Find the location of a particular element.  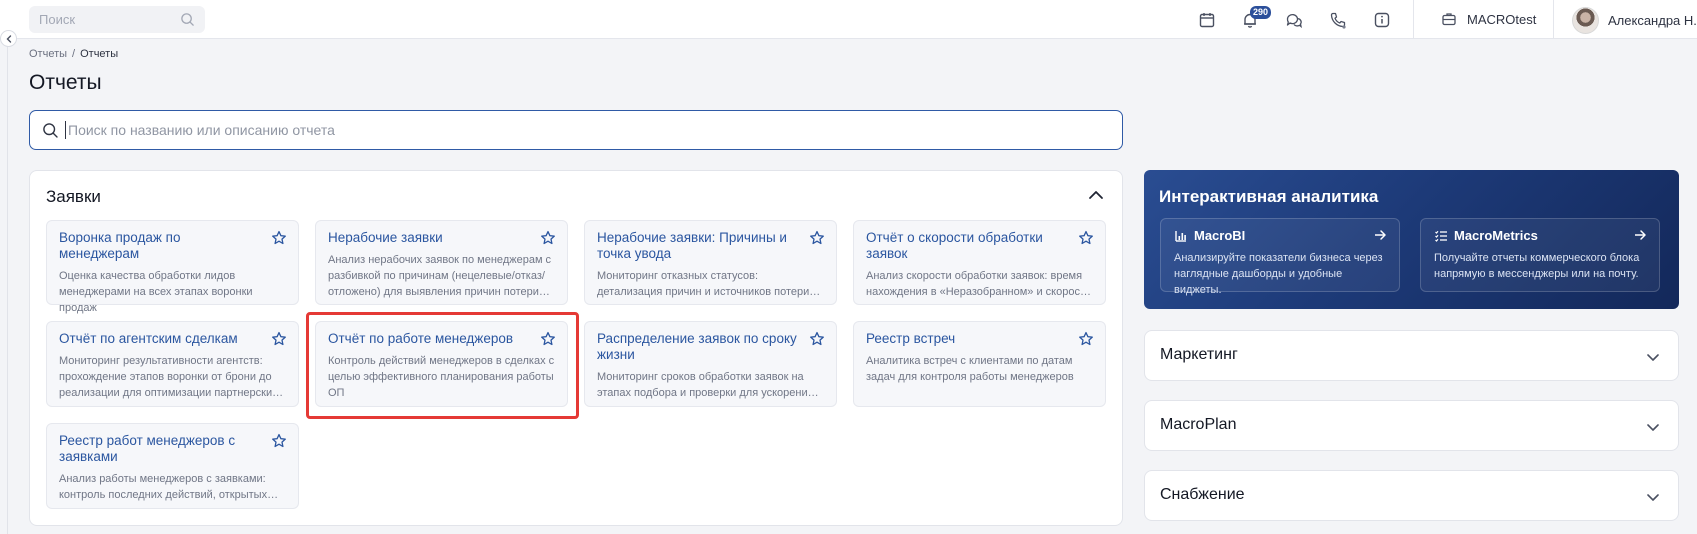

breadcrumb-root: Отчеты is located at coordinates (48, 54).